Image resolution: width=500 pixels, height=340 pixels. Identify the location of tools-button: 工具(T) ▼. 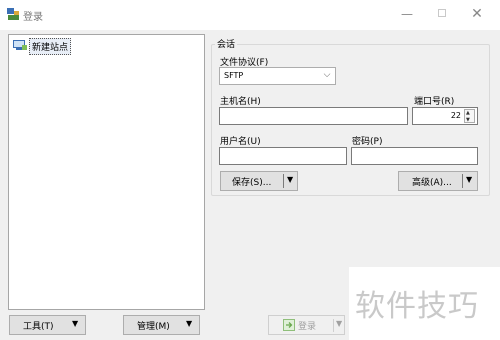
(47, 325).